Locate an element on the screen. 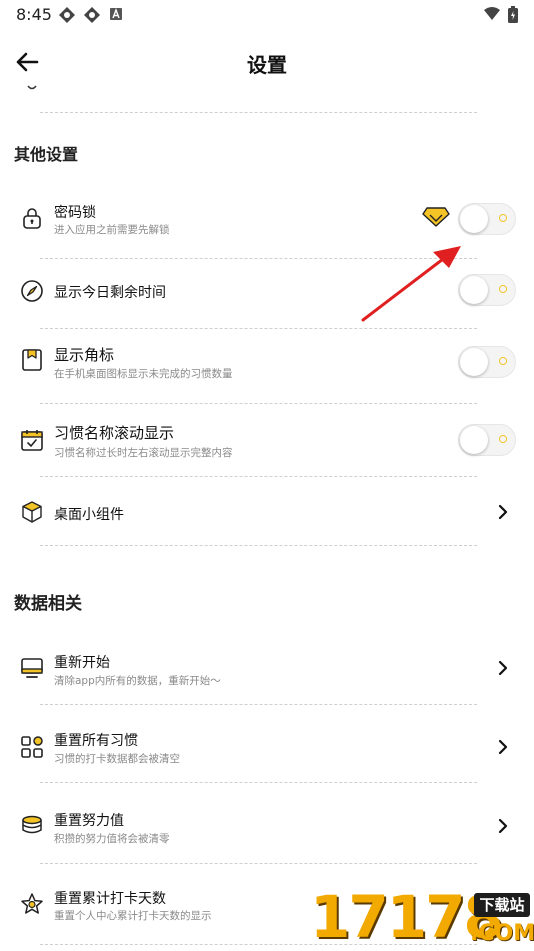  row-subtitle: 习惯名称过长时左右滚动显示完整内容 is located at coordinates (143, 453).